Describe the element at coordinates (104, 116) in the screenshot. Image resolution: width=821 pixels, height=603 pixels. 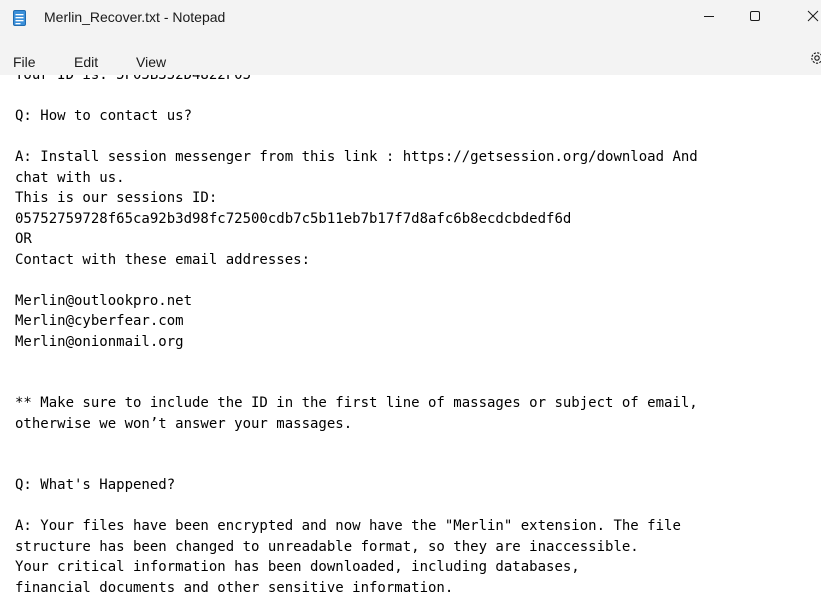
I see `text-line: Q: How to contact us?` at that location.